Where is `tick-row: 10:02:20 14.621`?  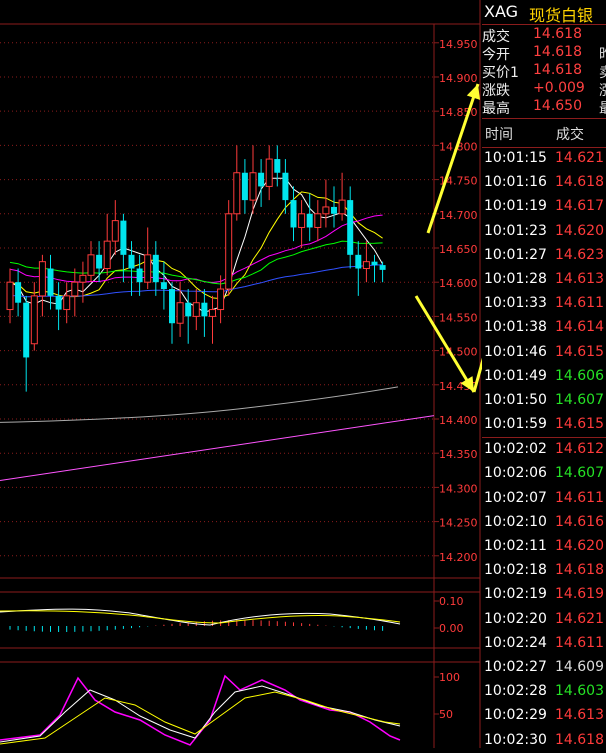
tick-row: 10:02:20 14.621 is located at coordinates (544, 620).